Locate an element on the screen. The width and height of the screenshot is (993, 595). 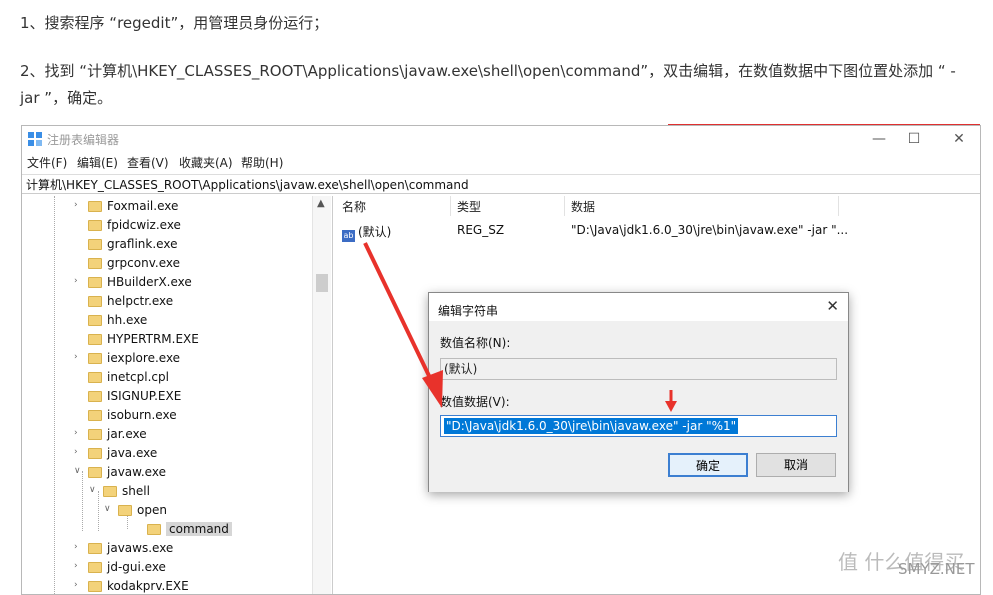
watermark-site: SMYZ.NET is located at coordinates (936, 569).